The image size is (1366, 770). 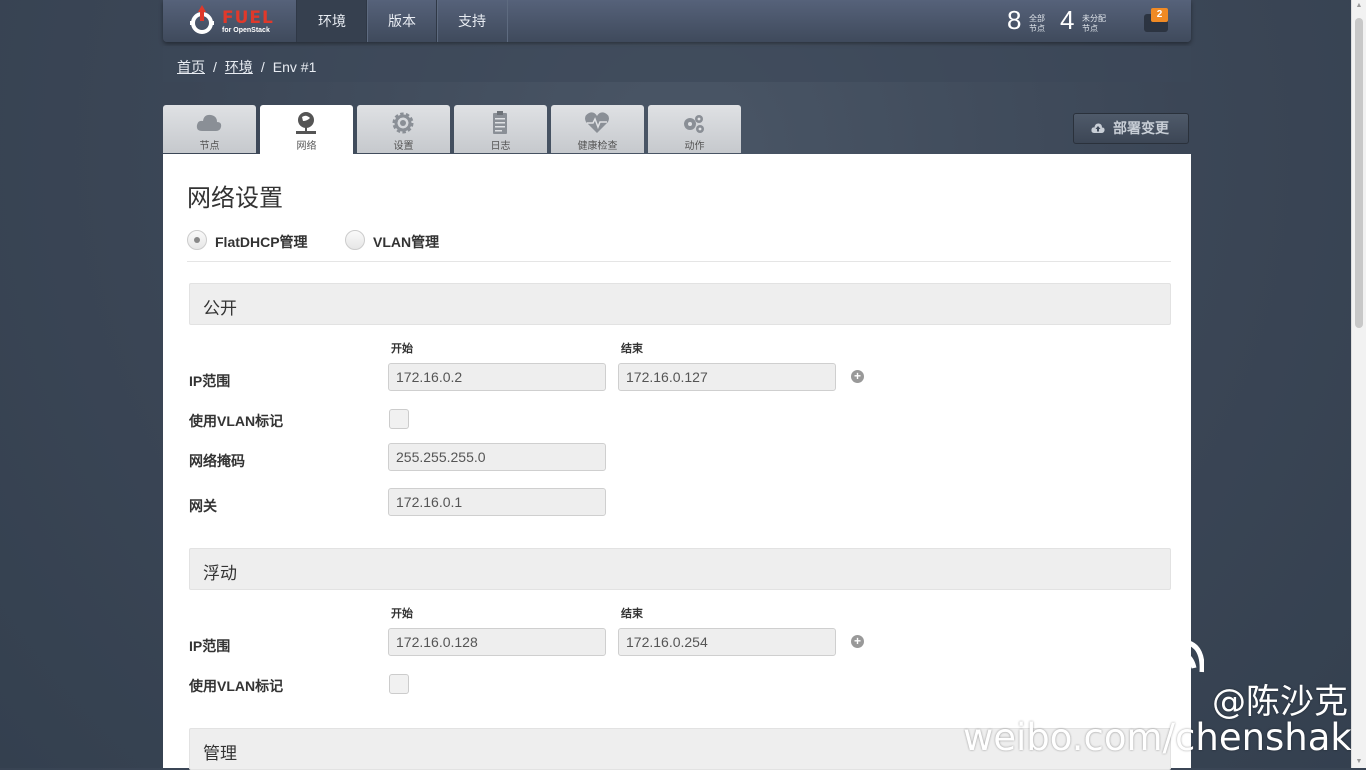 I want to click on radio-flatdhcp-manager: FlatDHCP管理, so click(x=252, y=240).